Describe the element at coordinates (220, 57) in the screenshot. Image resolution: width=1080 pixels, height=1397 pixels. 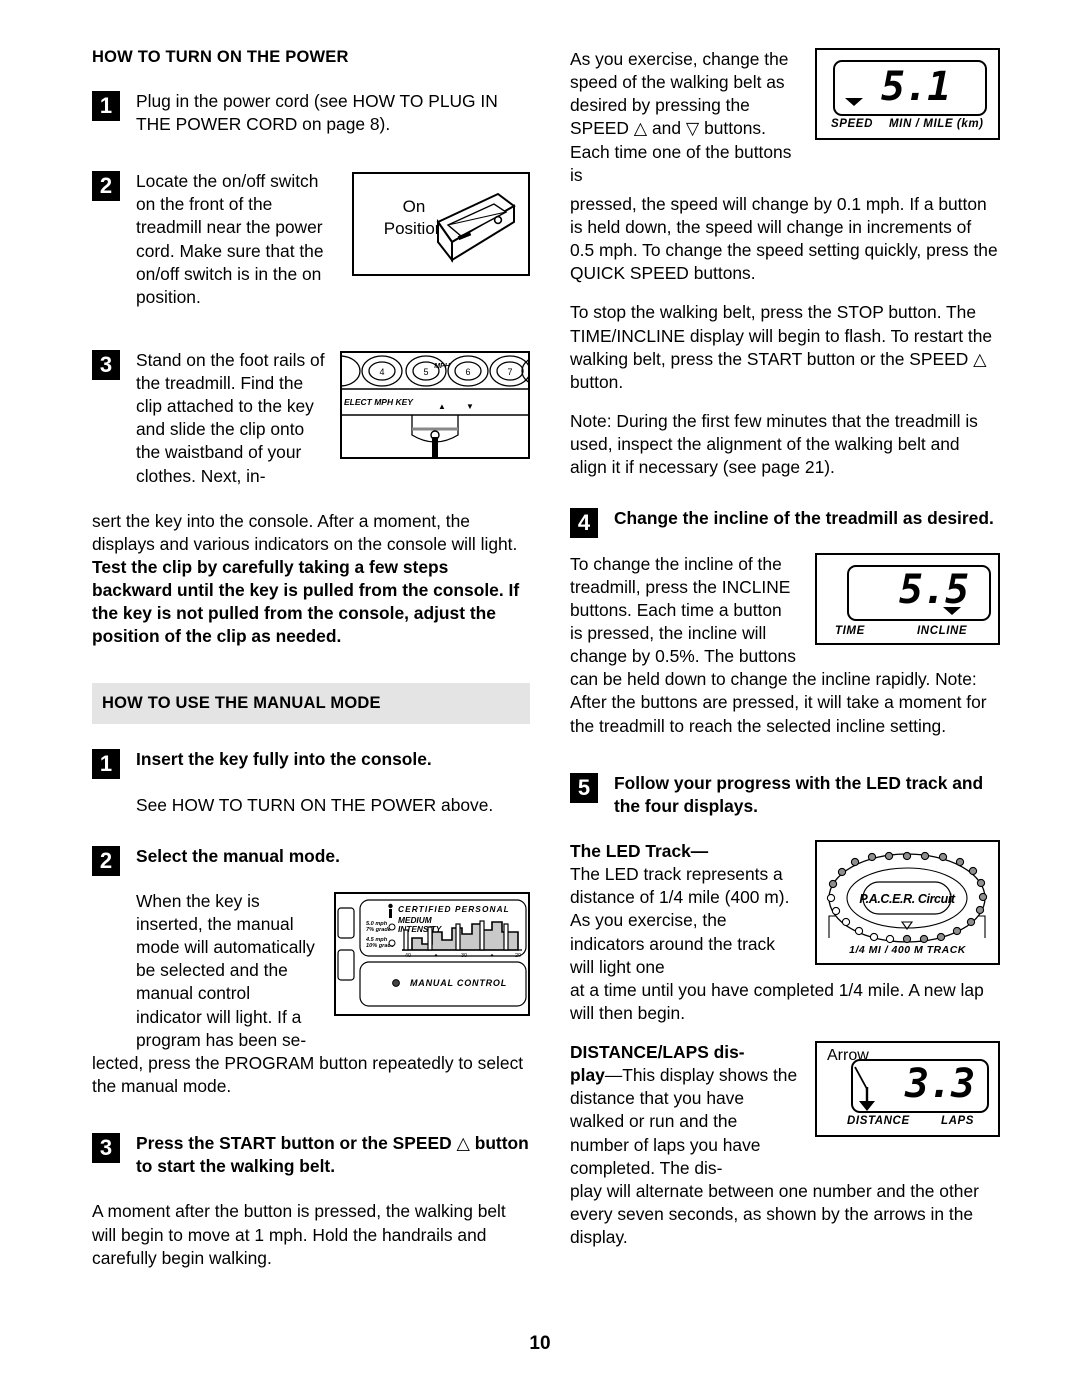
I see `section-heading-power: HOW TO TURN ON THE POWER` at that location.